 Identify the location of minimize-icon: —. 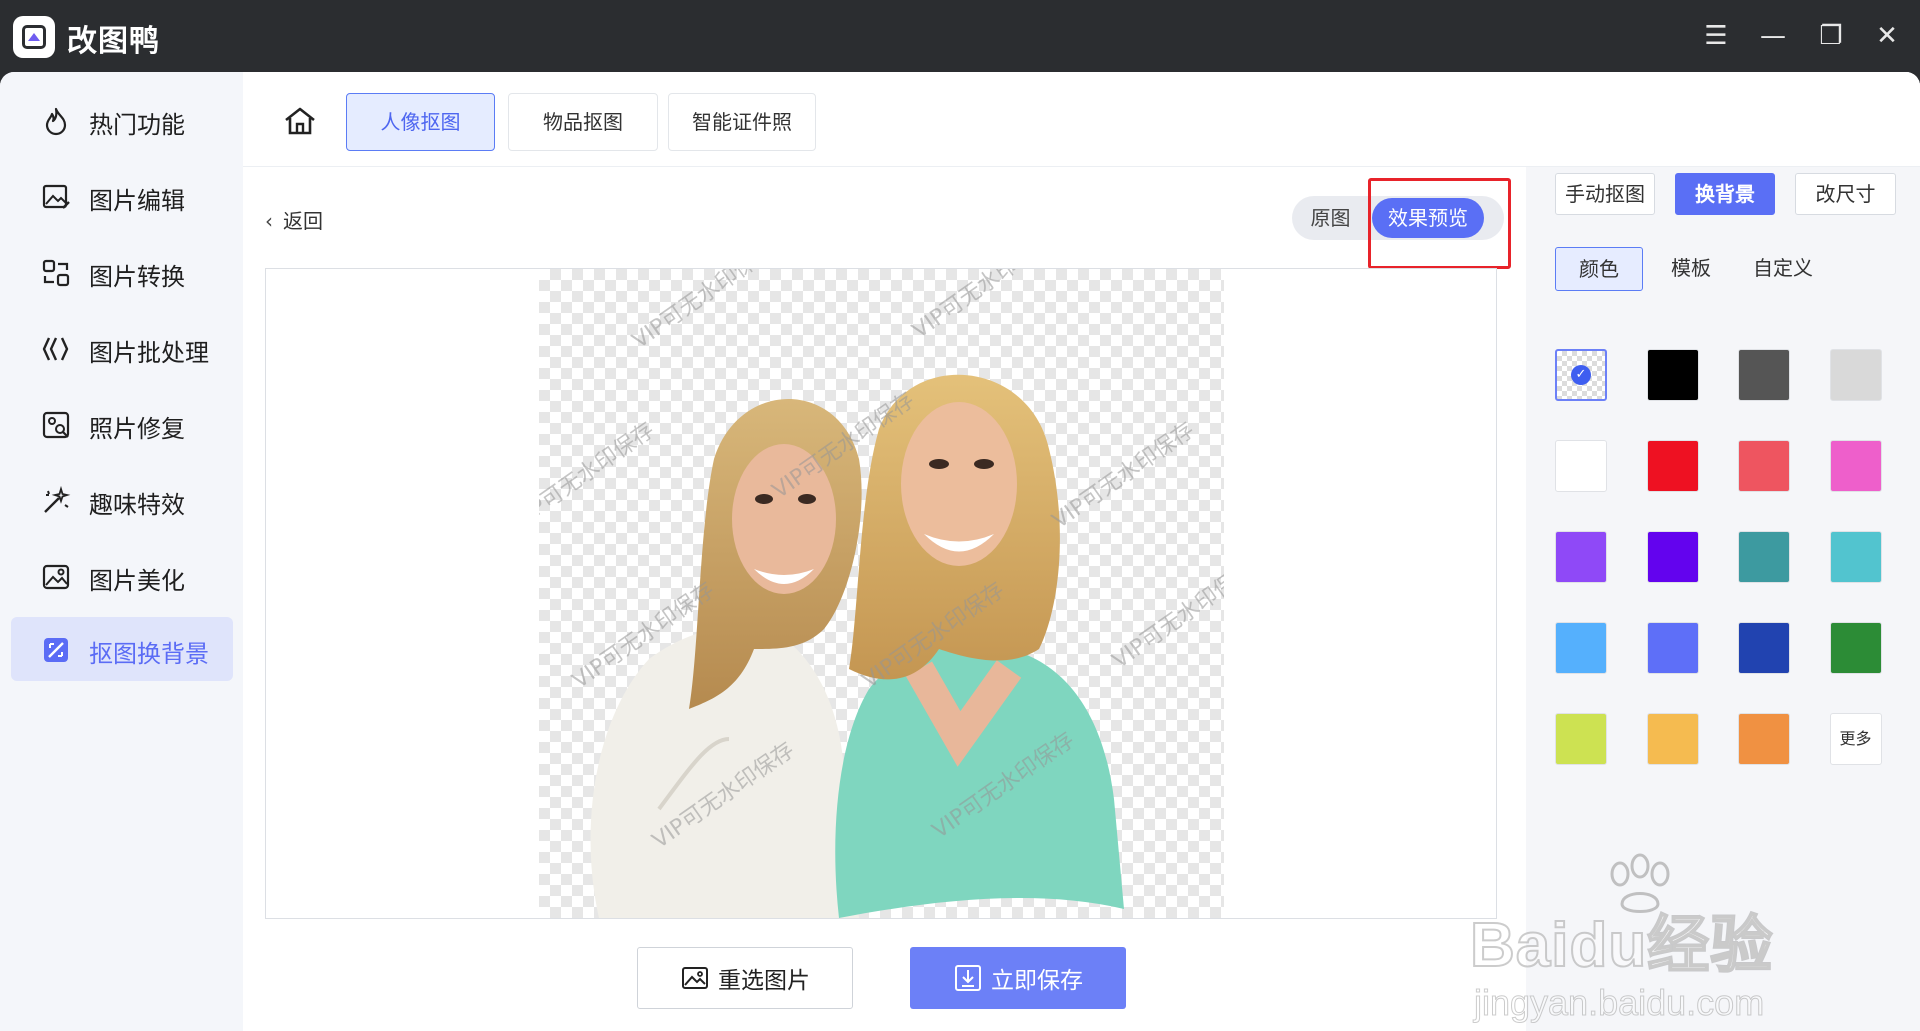
(1773, 36).